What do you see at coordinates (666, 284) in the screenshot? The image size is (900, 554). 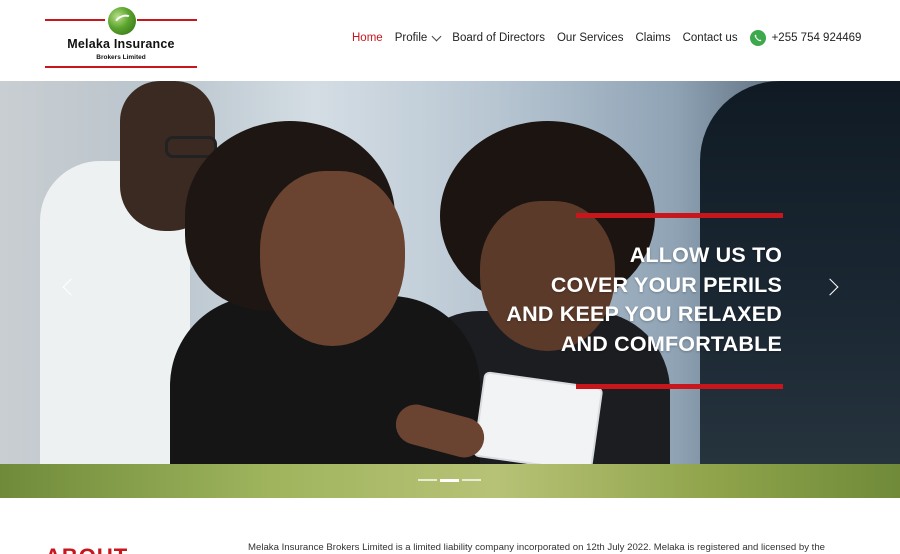 I see `hero-line-2: COVER YOUR PERILS` at bounding box center [666, 284].